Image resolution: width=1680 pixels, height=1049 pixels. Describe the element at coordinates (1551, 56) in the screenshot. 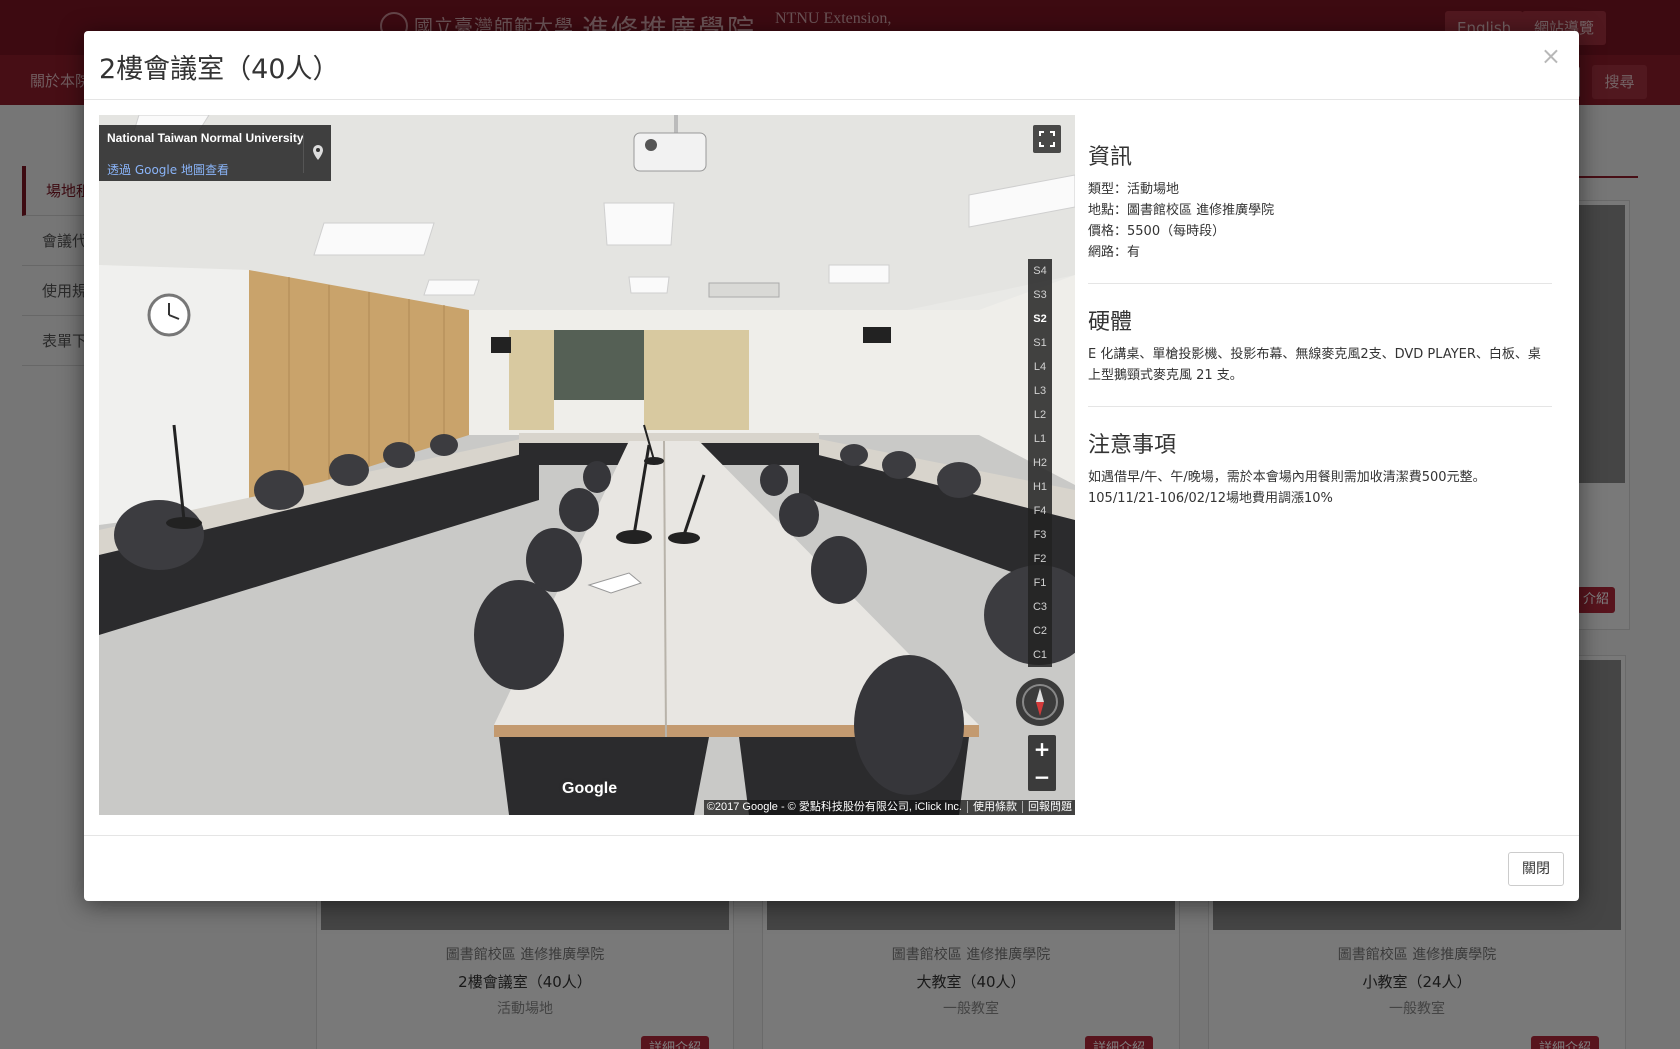

I see `close-icon: ×` at that location.